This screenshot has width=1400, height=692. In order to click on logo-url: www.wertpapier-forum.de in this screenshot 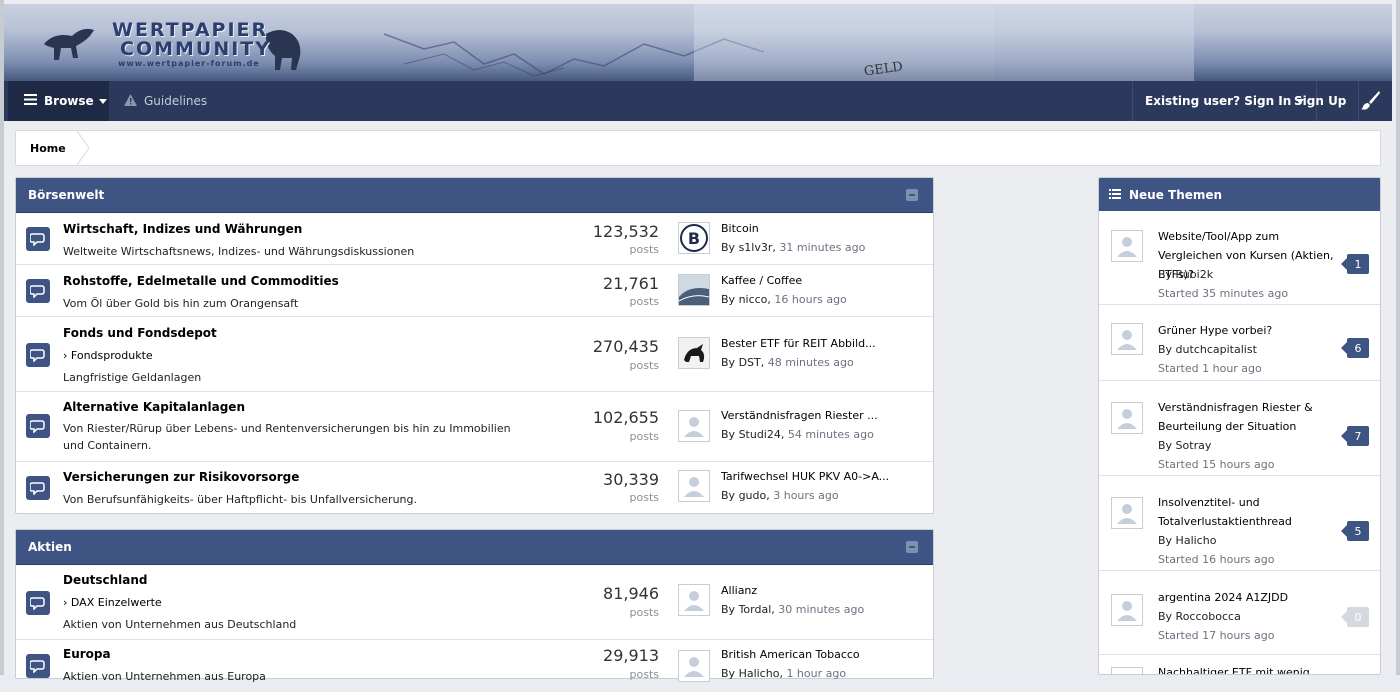, I will do `click(189, 63)`.